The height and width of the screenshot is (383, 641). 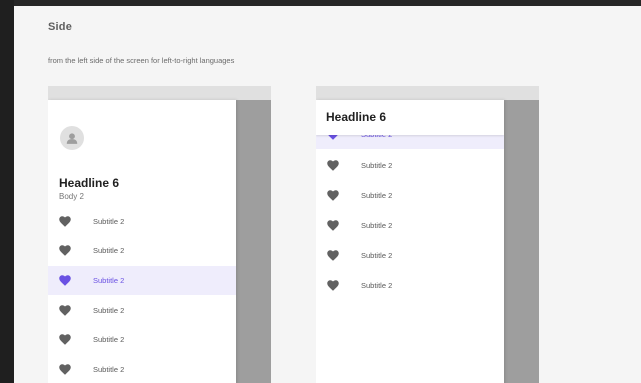 I want to click on person-icon, so click(x=72, y=138).